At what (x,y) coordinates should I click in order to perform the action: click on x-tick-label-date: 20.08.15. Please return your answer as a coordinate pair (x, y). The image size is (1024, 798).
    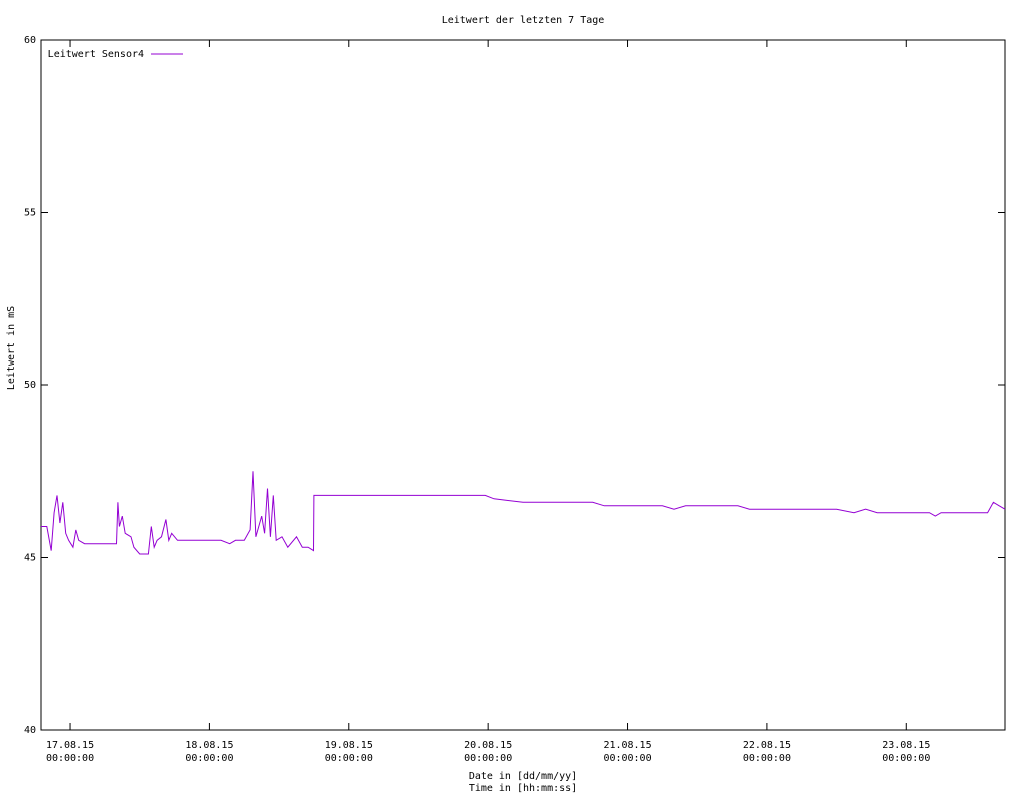
    Looking at the image, I should click on (488, 745).